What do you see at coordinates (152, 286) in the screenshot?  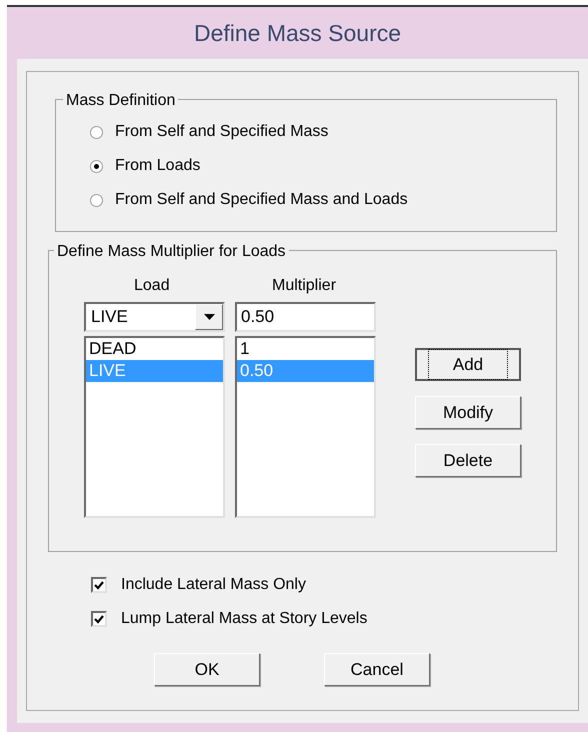 I see `column-header: Load` at bounding box center [152, 286].